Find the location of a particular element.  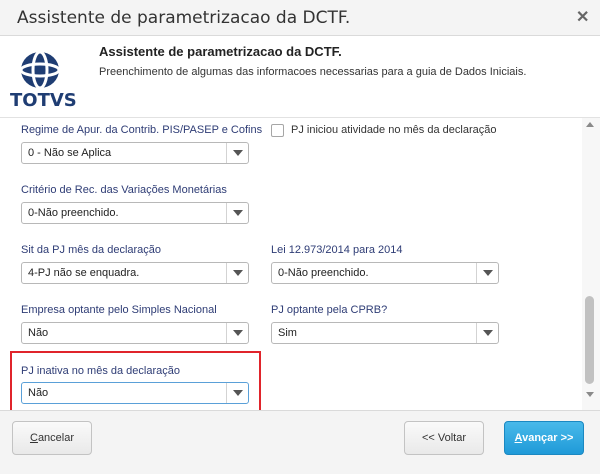

lei-value: 0-Não preenchido. is located at coordinates (323, 273).